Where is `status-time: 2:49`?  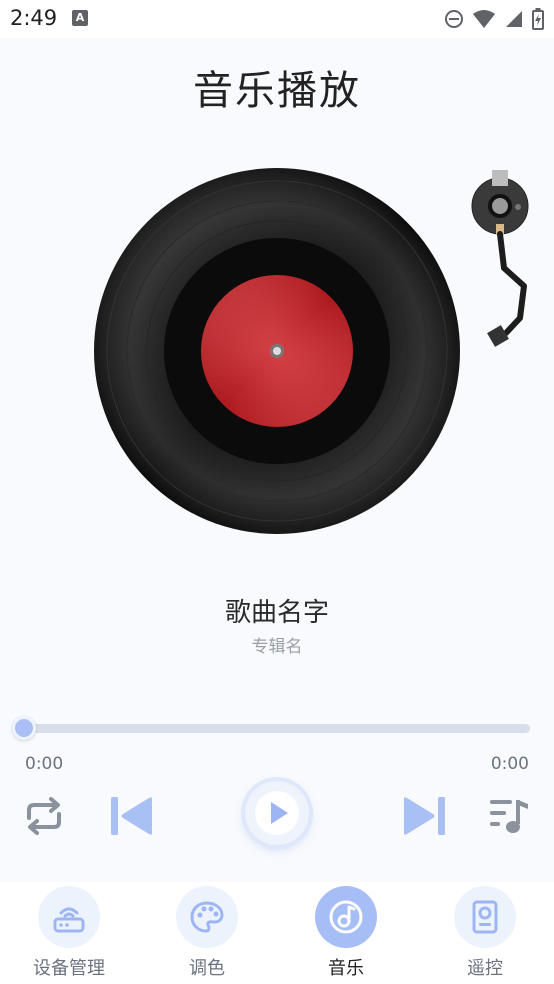 status-time: 2:49 is located at coordinates (34, 18).